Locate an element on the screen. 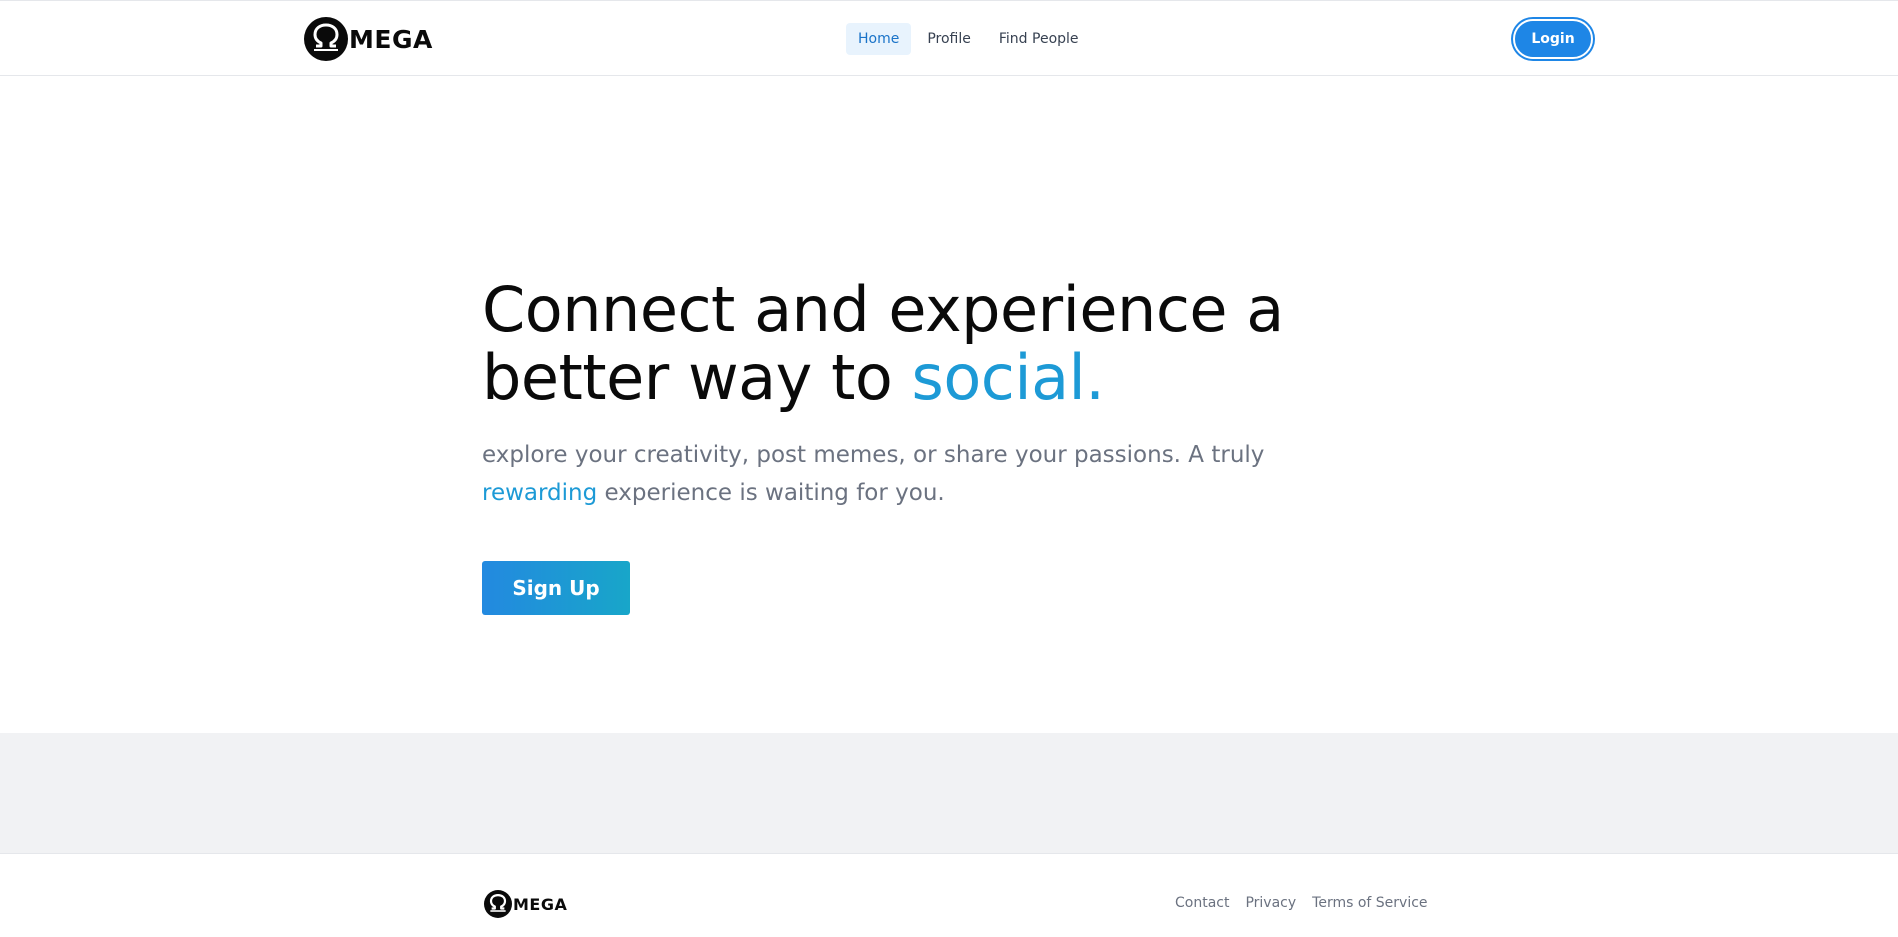 Image resolution: width=1898 pixels, height=937 pixels. content-band is located at coordinates (949, 793).